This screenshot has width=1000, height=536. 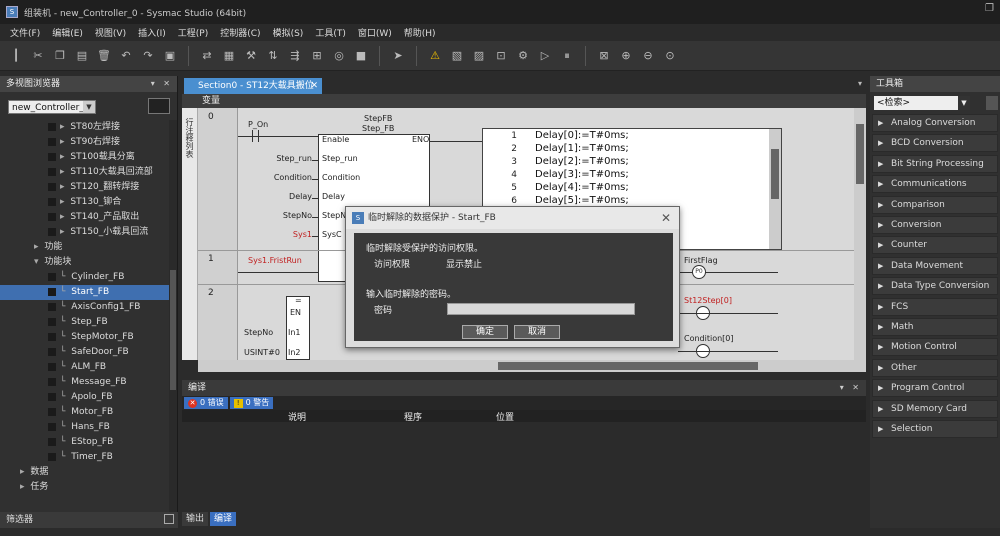 I want to click on toolbox-search-input: <检索> ▼, so click(x=922, y=103).